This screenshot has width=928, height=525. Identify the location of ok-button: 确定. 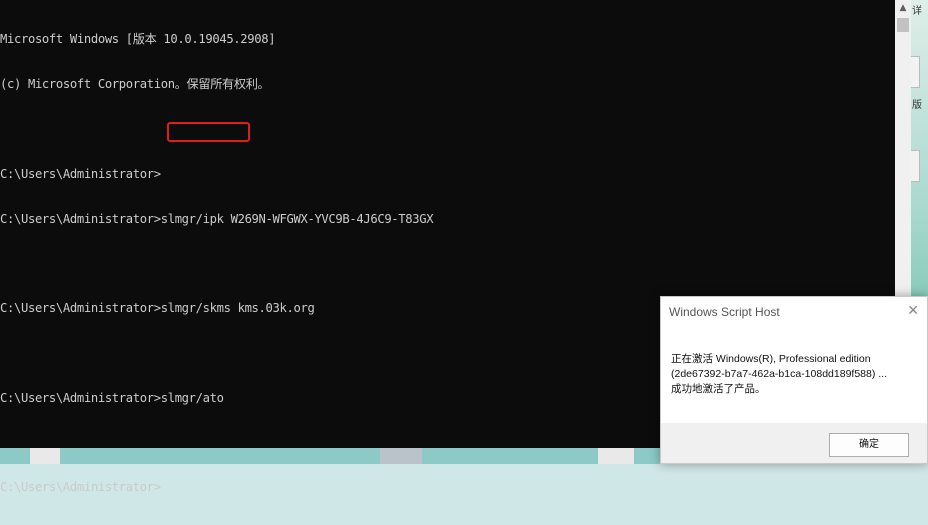
(869, 445).